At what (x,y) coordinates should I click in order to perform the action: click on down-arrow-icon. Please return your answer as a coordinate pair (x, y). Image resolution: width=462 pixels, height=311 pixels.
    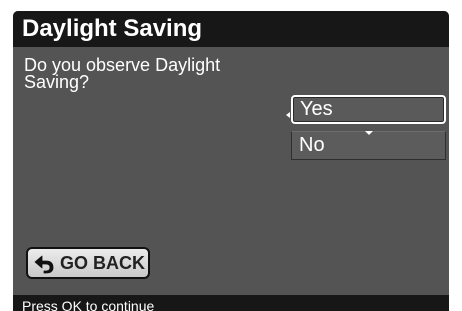
    Looking at the image, I should click on (369, 133).